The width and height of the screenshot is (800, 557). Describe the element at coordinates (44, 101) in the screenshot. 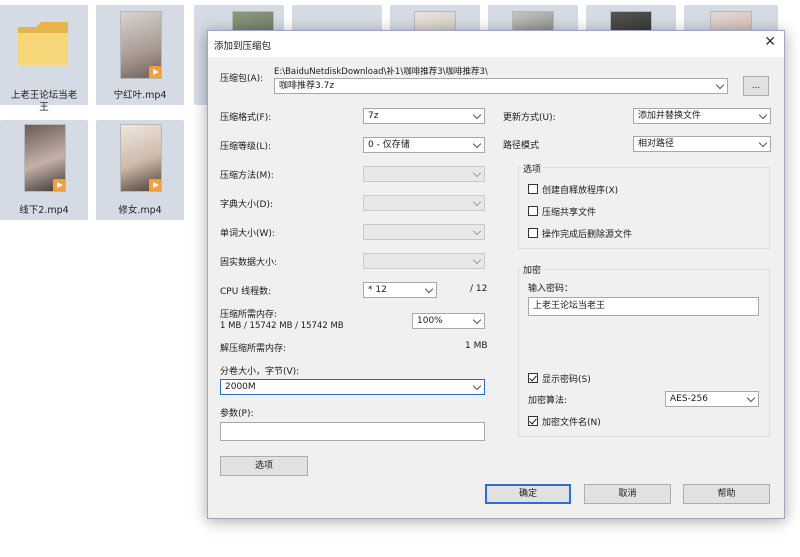

I see `folder-label: 上老王论坛当老 王` at that location.